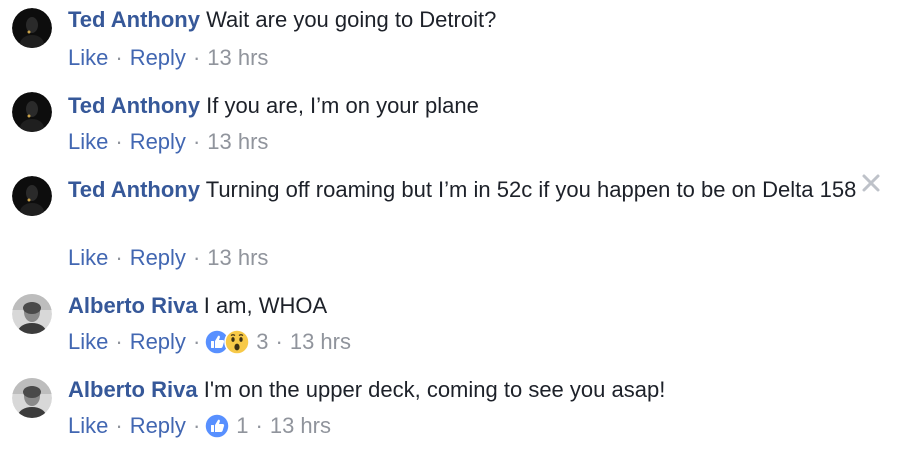 The width and height of the screenshot is (910, 456). I want to click on like-reaction-icon, so click(217, 426).